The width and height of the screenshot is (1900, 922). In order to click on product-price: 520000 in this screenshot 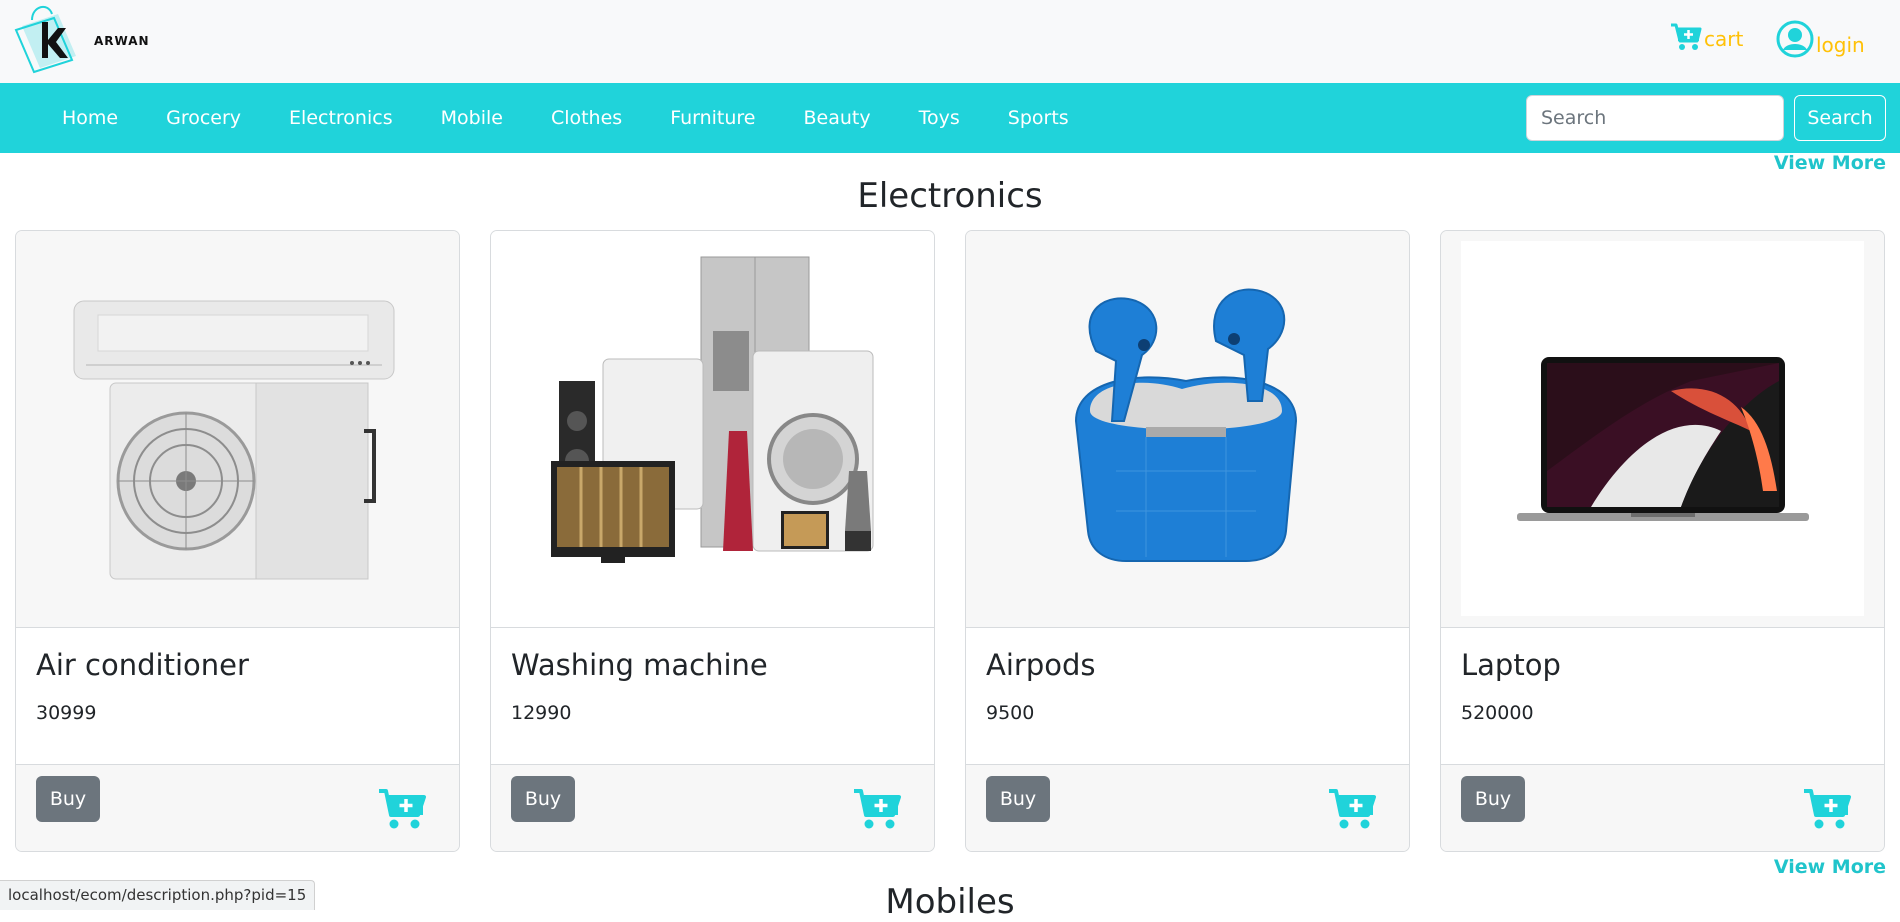, I will do `click(1497, 713)`.